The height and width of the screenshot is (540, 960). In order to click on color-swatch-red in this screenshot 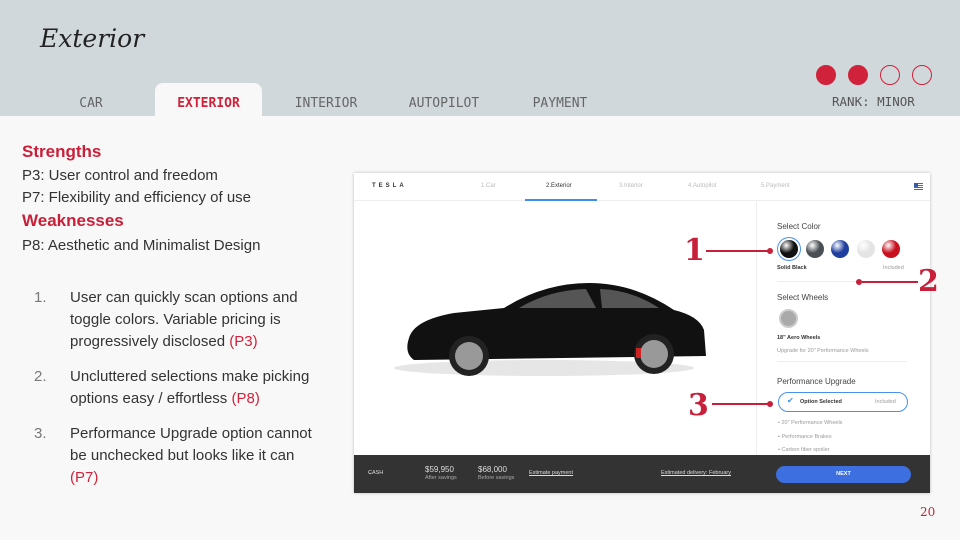, I will do `click(891, 249)`.